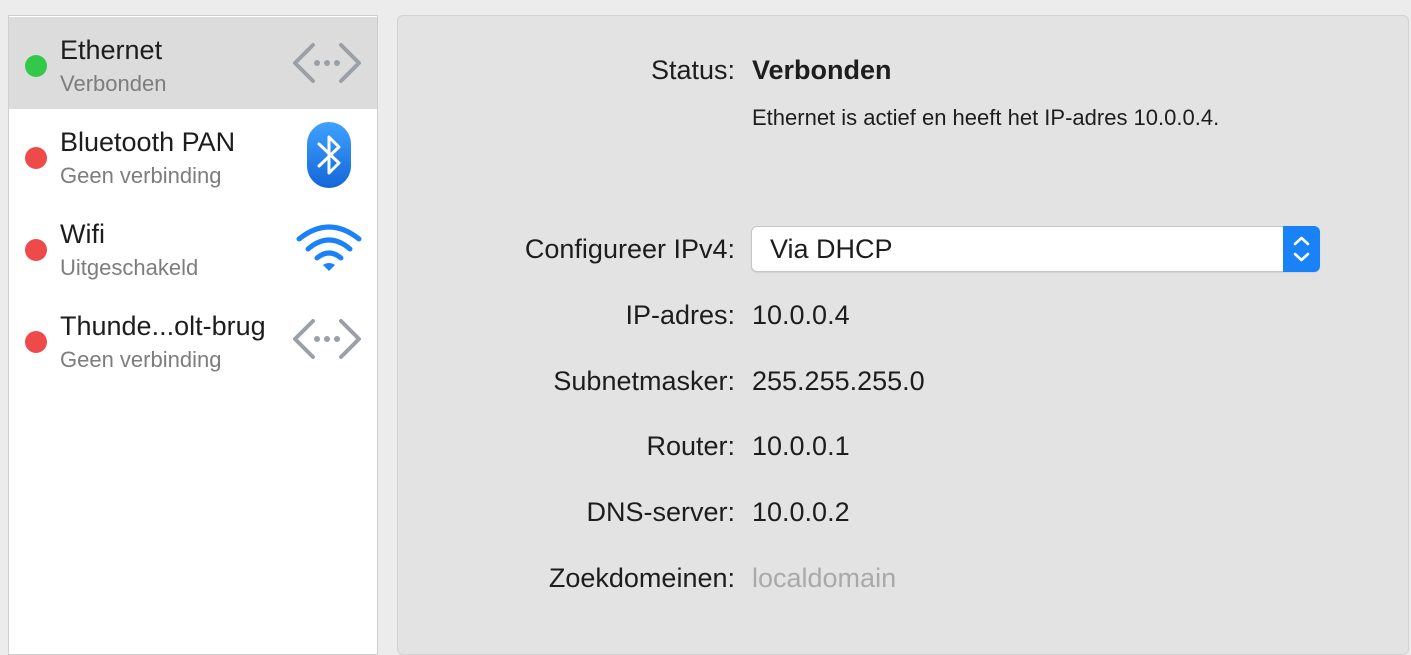  Describe the element at coordinates (801, 512) in the screenshot. I see `dns-server-value: 10.0.0.2` at that location.